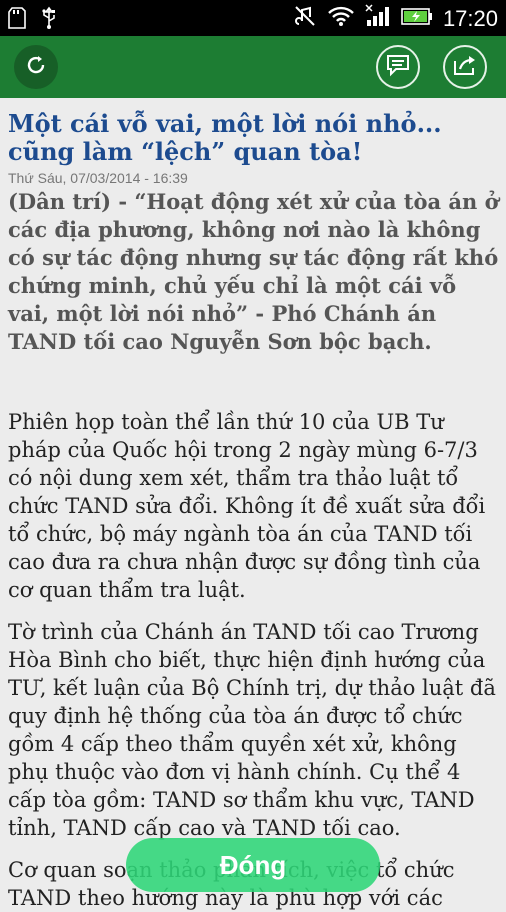 The image size is (506, 912). I want to click on close-button: Đóng, so click(253, 865).